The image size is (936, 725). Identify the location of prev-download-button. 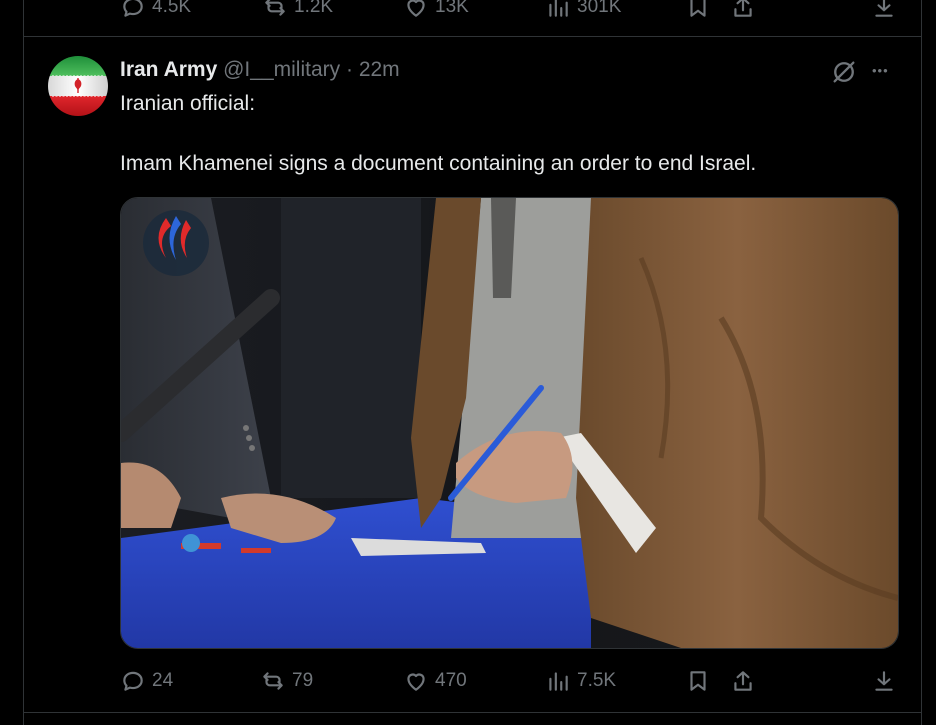
(884, 10).